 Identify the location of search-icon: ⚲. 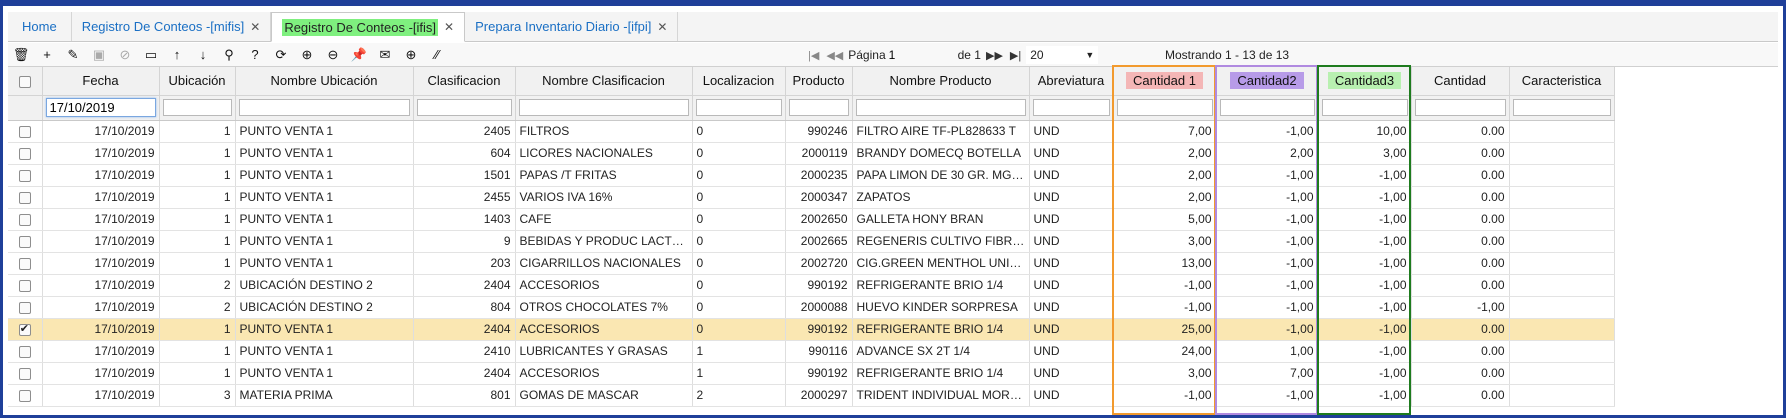
(229, 55).